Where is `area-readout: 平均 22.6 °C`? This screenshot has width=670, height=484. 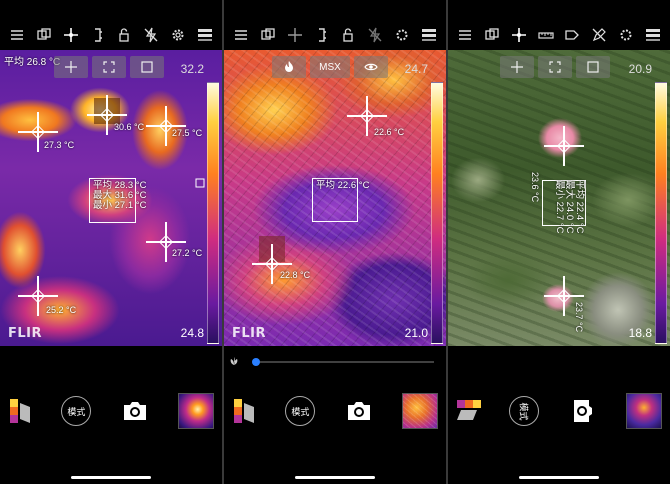
area-readout: 平均 22.6 °C is located at coordinates (342, 186).